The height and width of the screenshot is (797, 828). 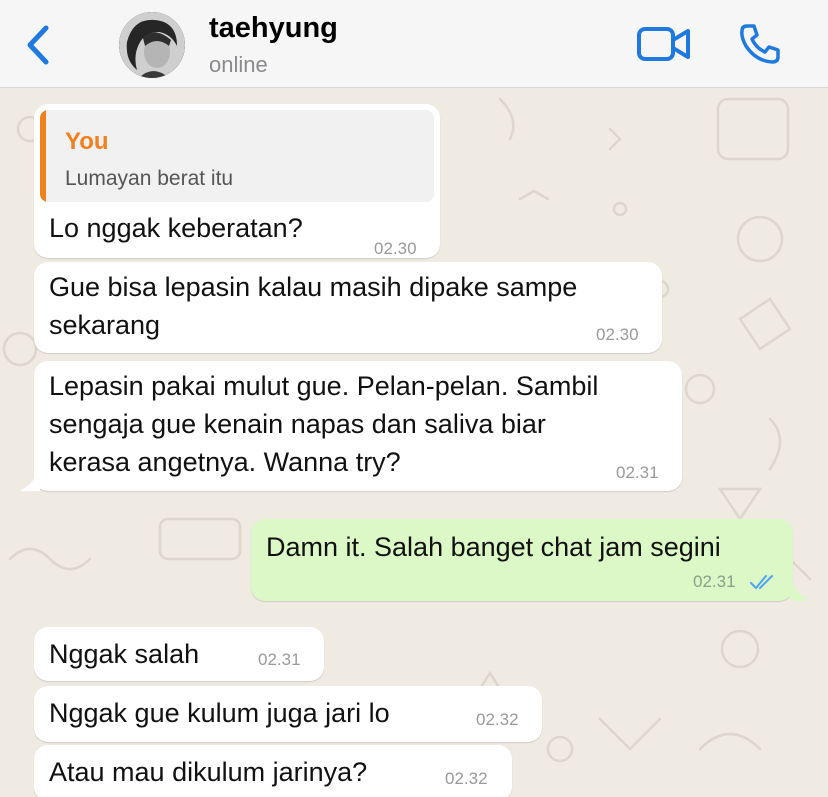 I want to click on contact-name: taehyung, so click(x=273, y=28).